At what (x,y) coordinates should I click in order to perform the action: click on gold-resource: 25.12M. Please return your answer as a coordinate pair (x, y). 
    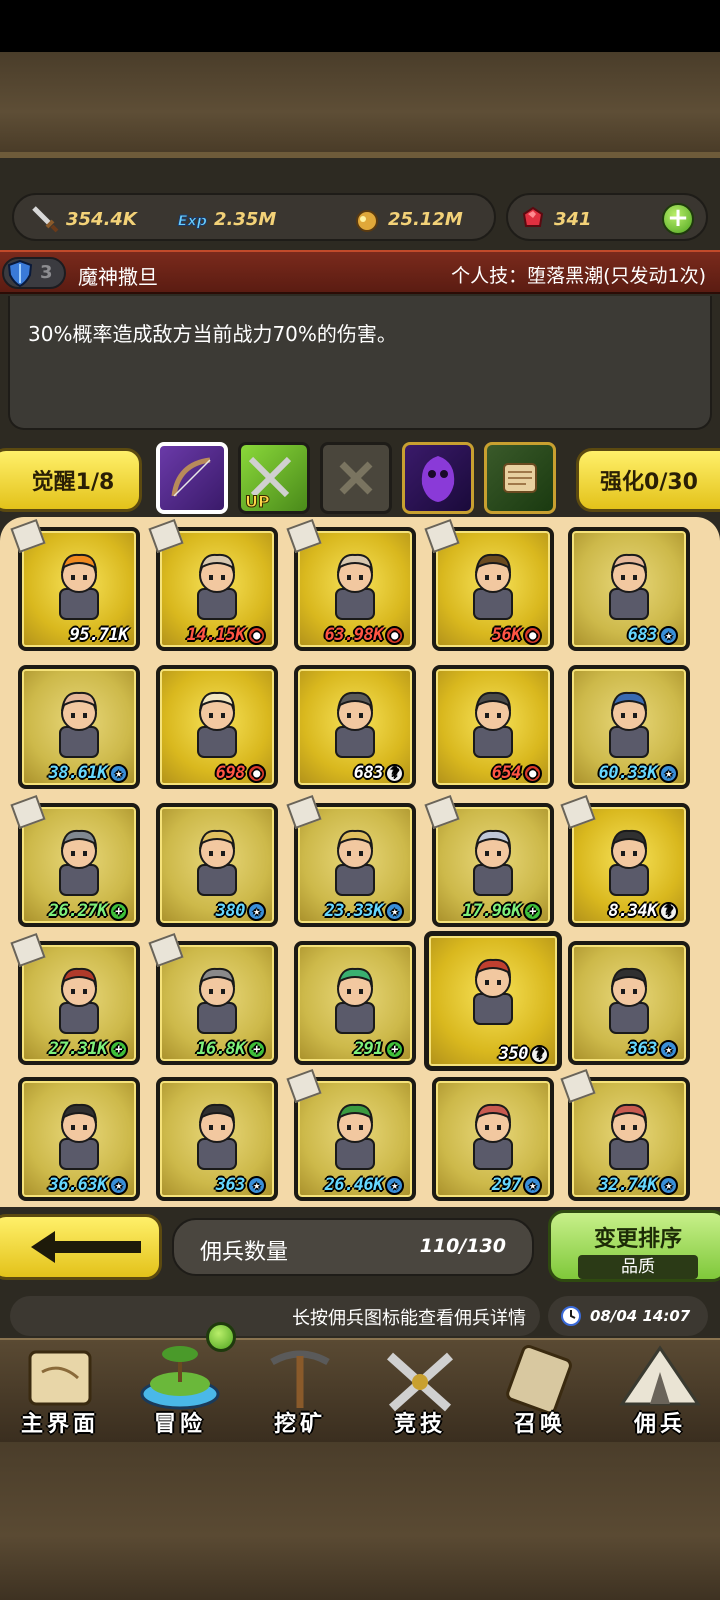
    Looking at the image, I should click on (406, 219).